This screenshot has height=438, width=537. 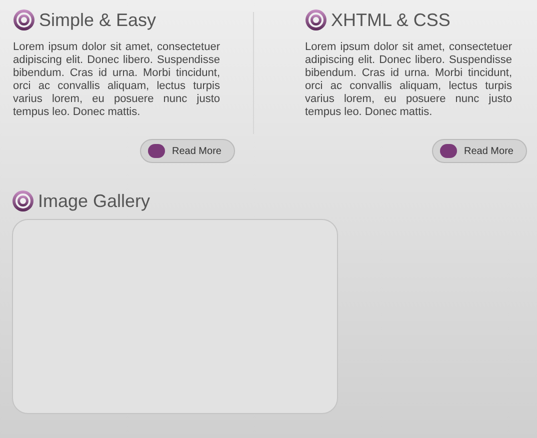 I want to click on section-title: XHTML & CSS, so click(x=390, y=20).